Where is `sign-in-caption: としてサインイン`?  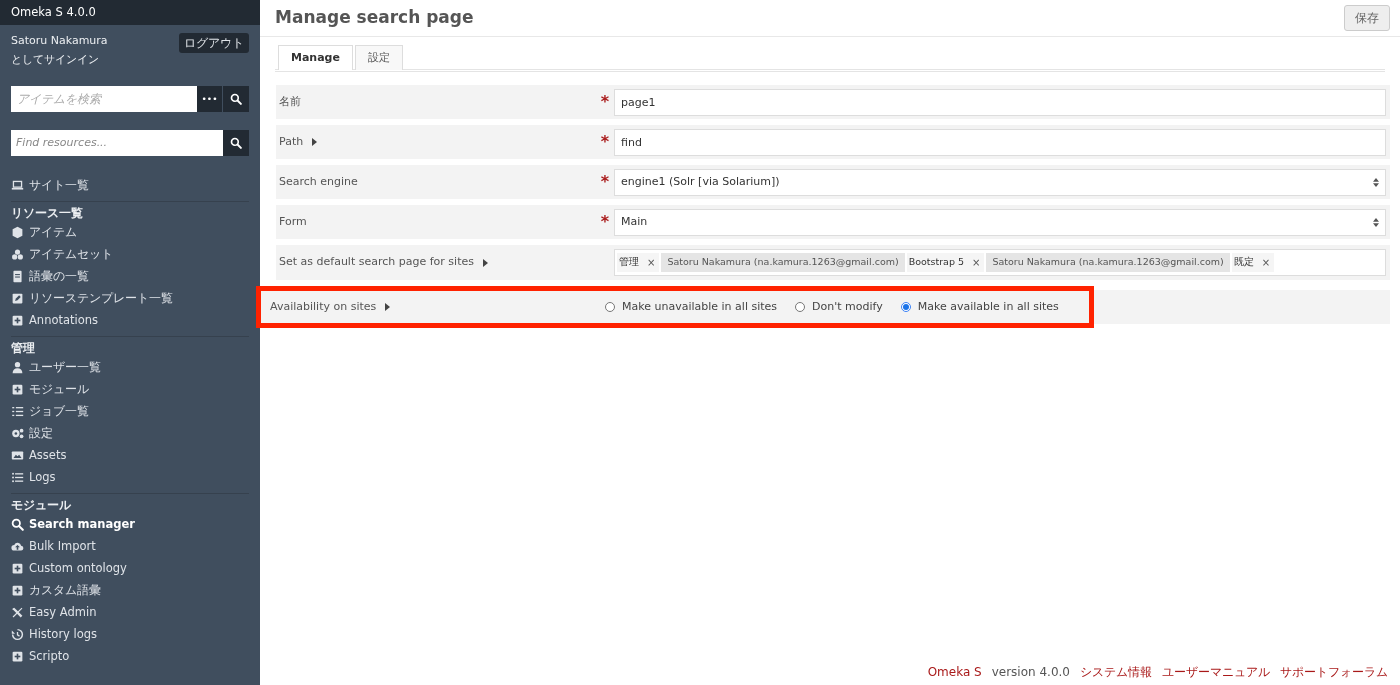 sign-in-caption: としてサインイン is located at coordinates (55, 59).